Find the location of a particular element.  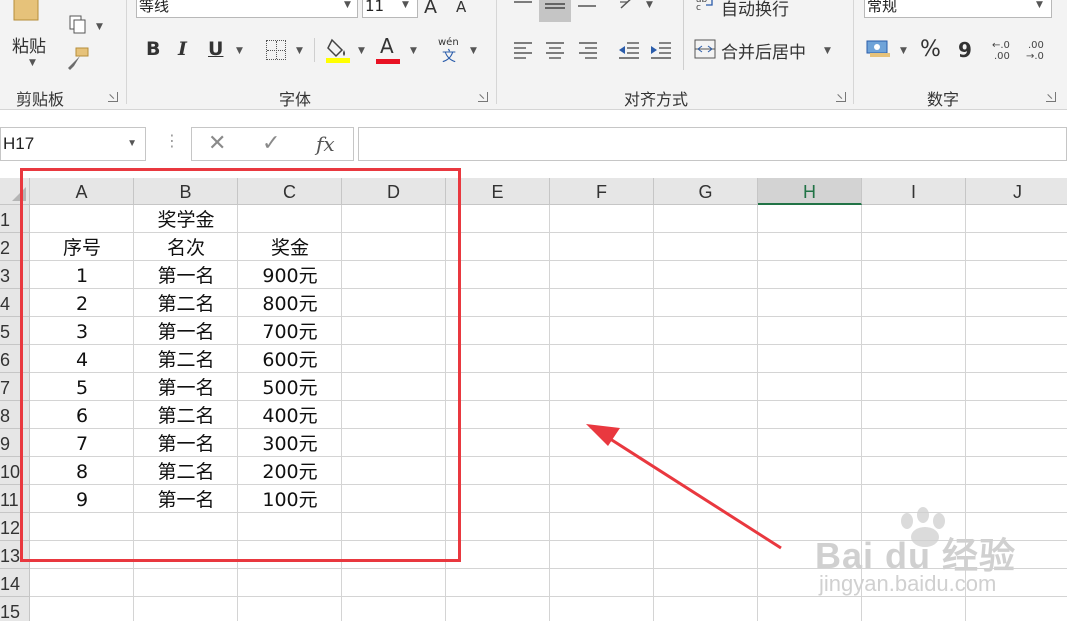

copy-dropdown-icon: ▼ is located at coordinates (99, 27).